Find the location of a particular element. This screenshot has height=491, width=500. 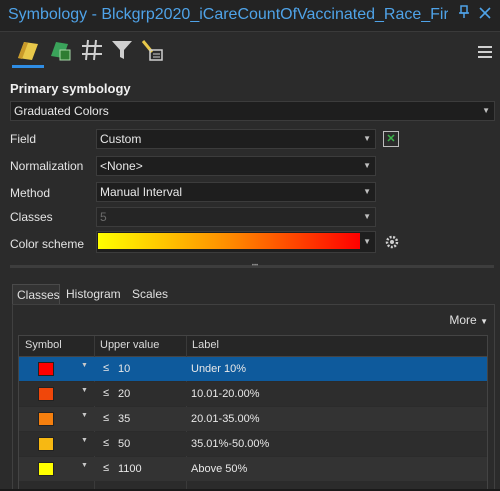

advanced-symbology-icon is located at coordinates (152, 50).